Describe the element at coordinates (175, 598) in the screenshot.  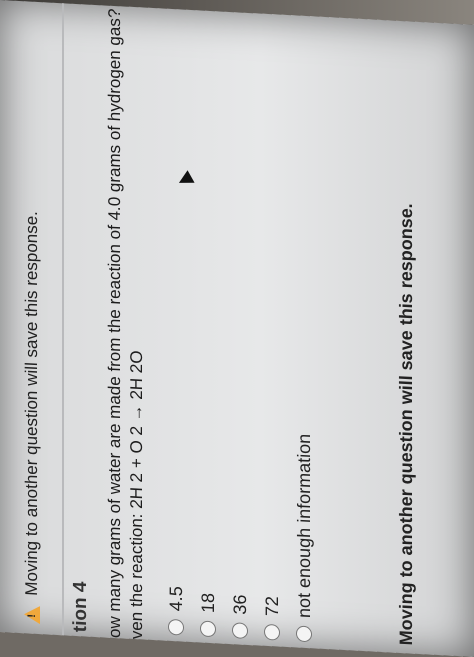
I see `choice-label: 4.5` at that location.